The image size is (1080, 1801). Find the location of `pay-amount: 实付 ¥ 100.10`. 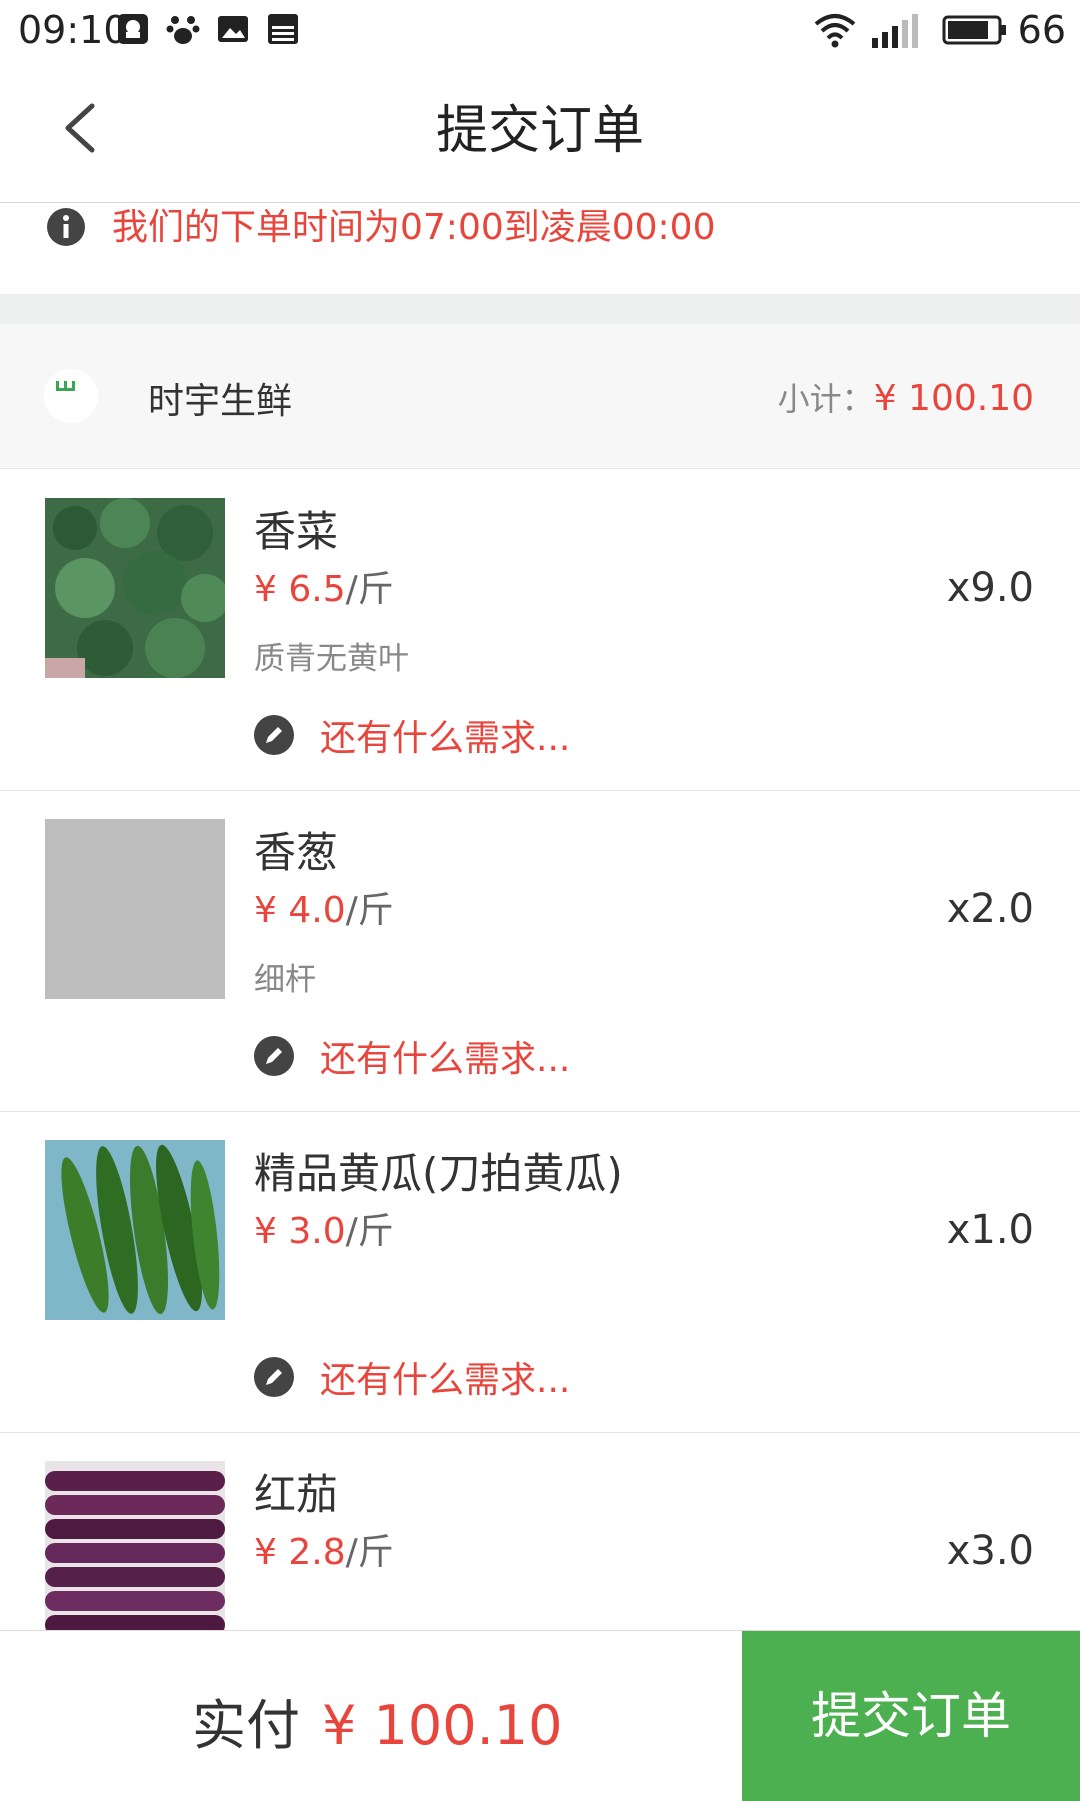

pay-amount: 实付 ¥ 100.10 is located at coordinates (377, 1720).